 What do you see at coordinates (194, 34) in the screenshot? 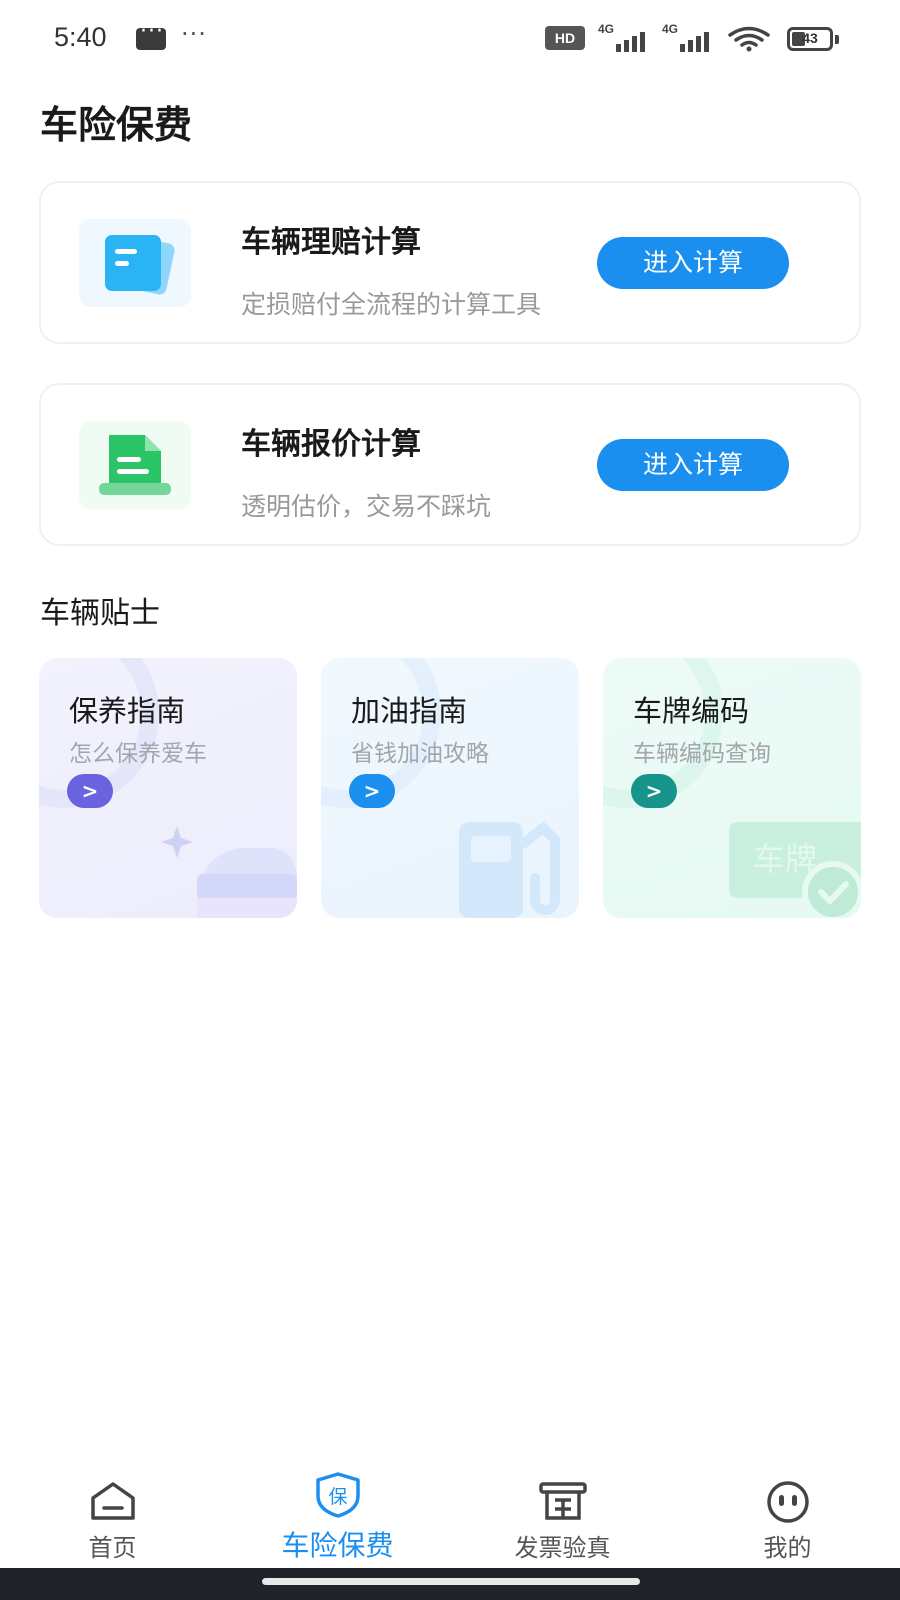
I see `more-notifications-icon: ···` at bounding box center [194, 34].